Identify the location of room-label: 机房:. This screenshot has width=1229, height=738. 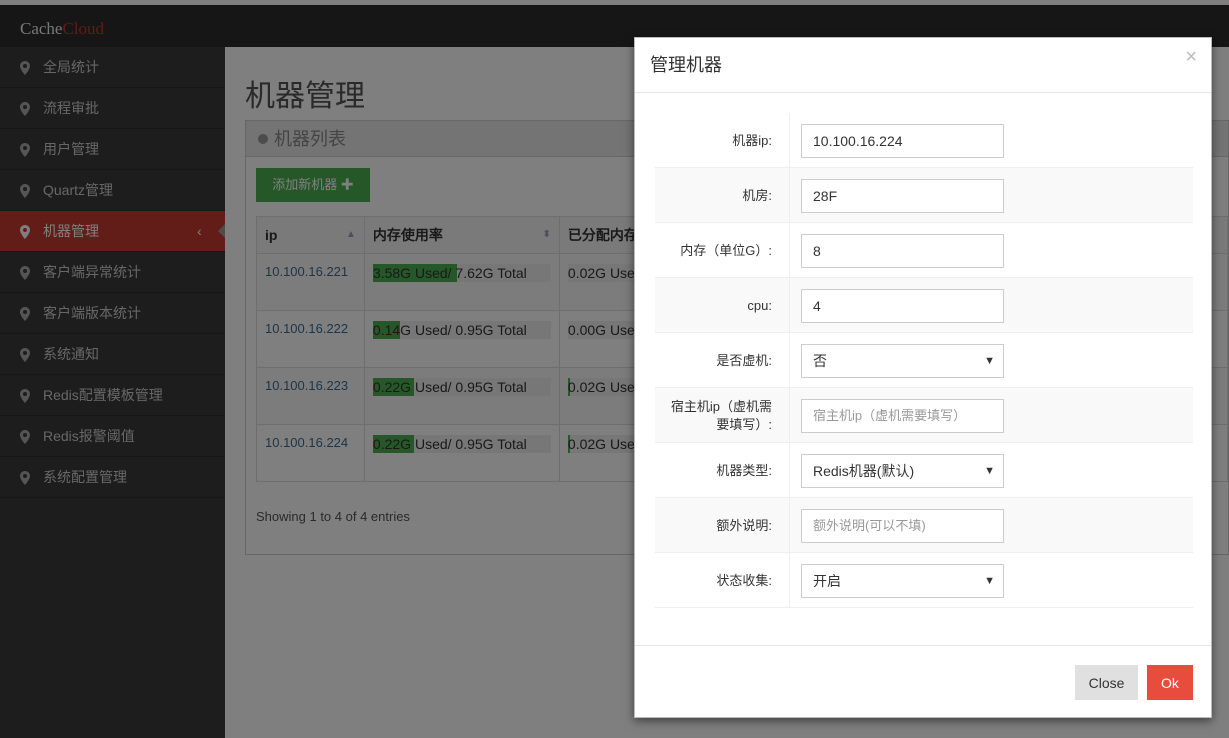
(722, 195).